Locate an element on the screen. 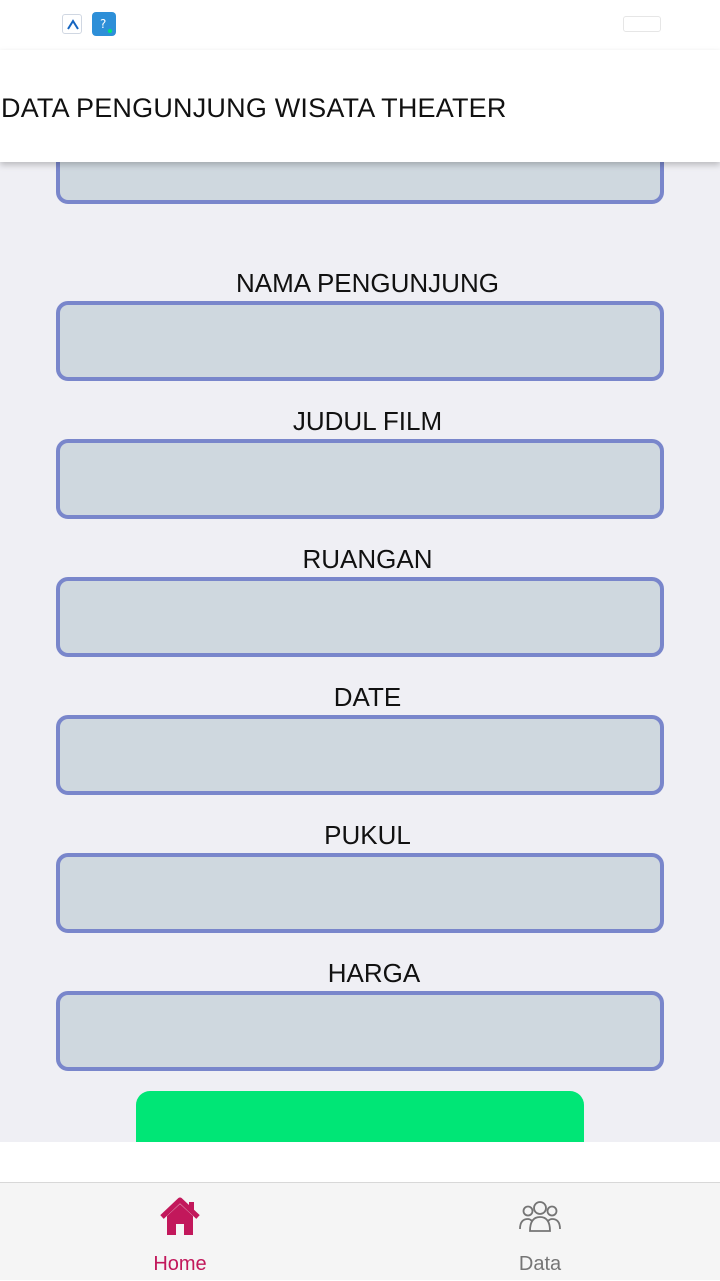 This screenshot has height=1281, width=720. page-title: DATA PENGUNJUNG WISATA THEATER is located at coordinates (254, 108).